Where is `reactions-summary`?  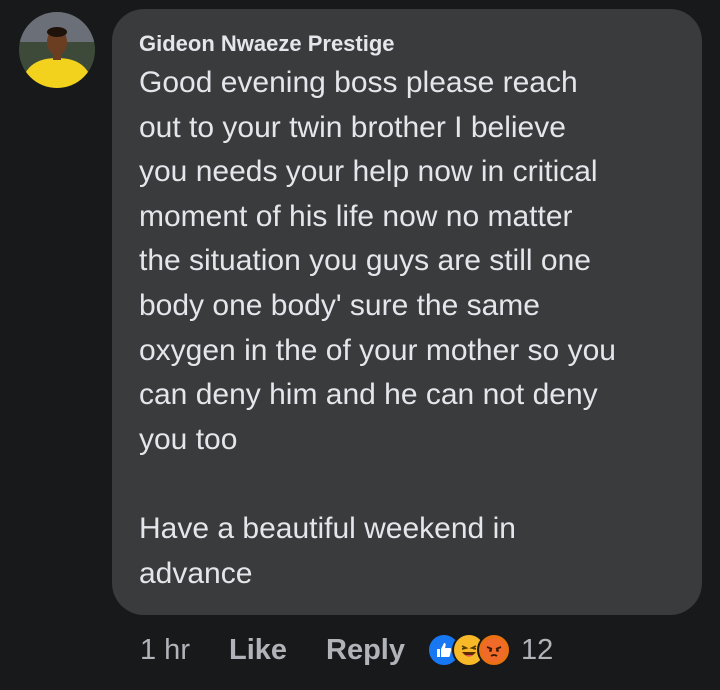
reactions-summary is located at coordinates (469, 650).